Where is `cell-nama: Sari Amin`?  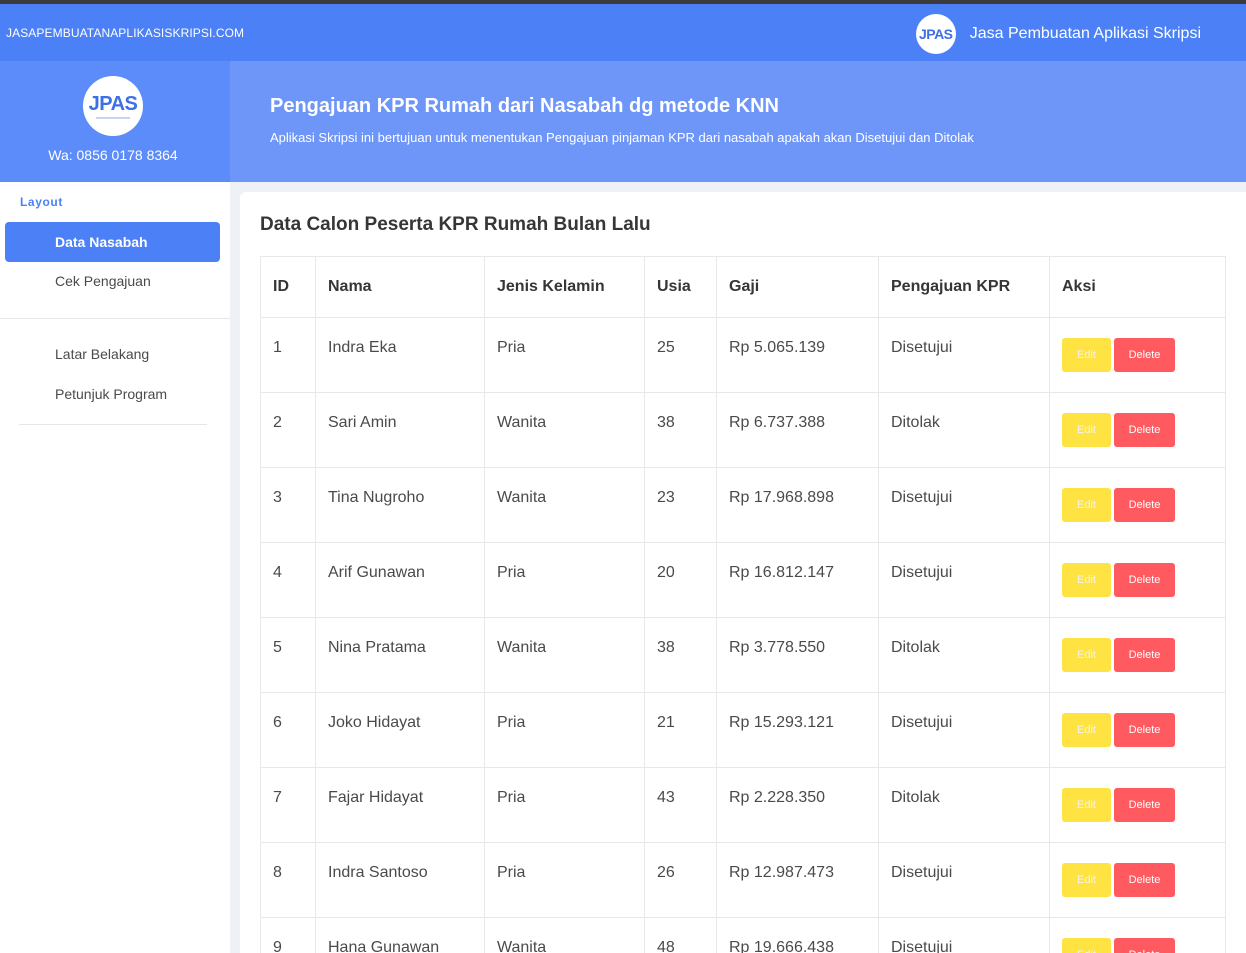 cell-nama: Sari Amin is located at coordinates (400, 430).